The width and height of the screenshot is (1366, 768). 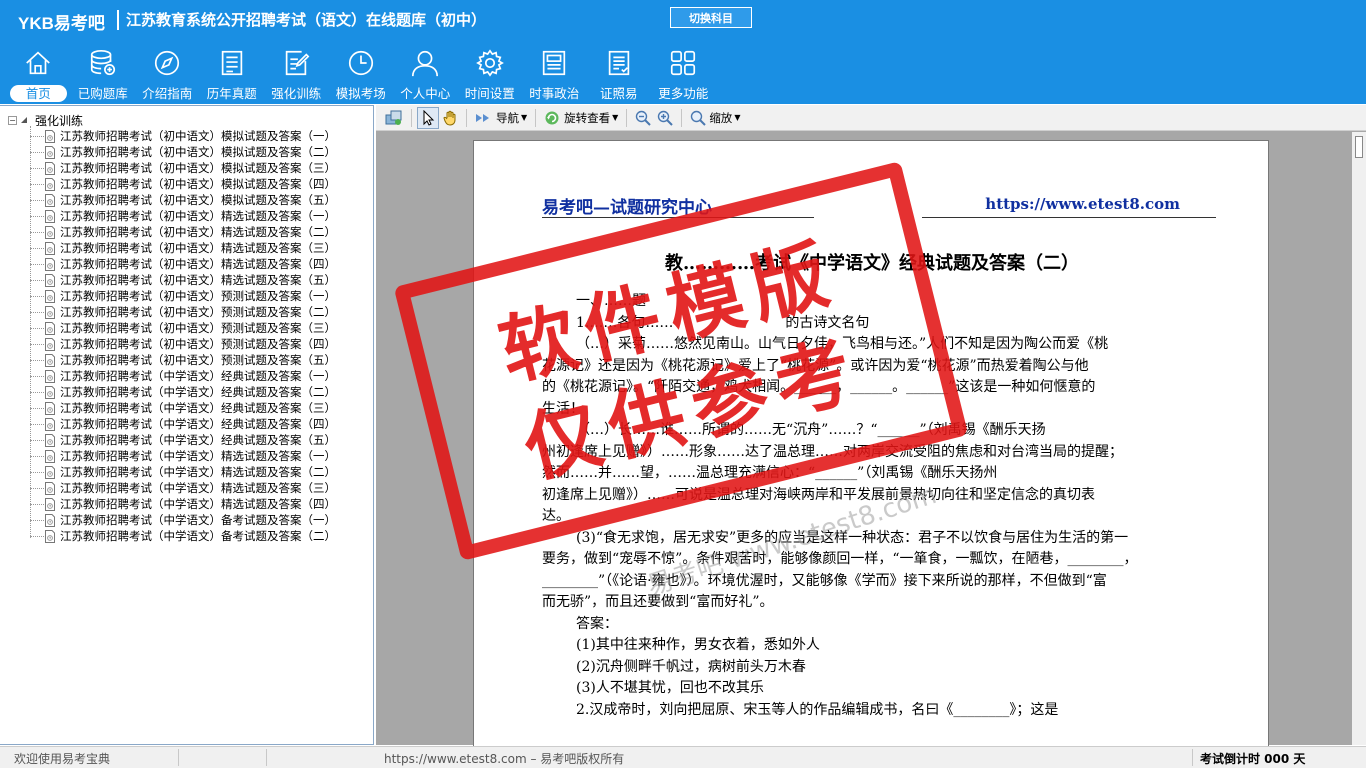 What do you see at coordinates (38, 73) in the screenshot?
I see `nav-home: 首页` at bounding box center [38, 73].